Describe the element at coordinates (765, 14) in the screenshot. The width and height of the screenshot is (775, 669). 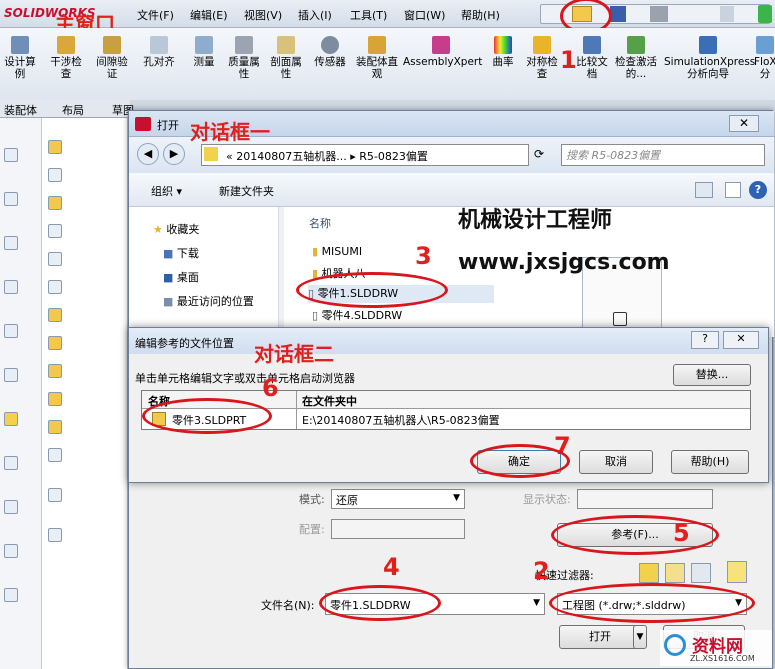
I see `traffic-light-icon` at that location.